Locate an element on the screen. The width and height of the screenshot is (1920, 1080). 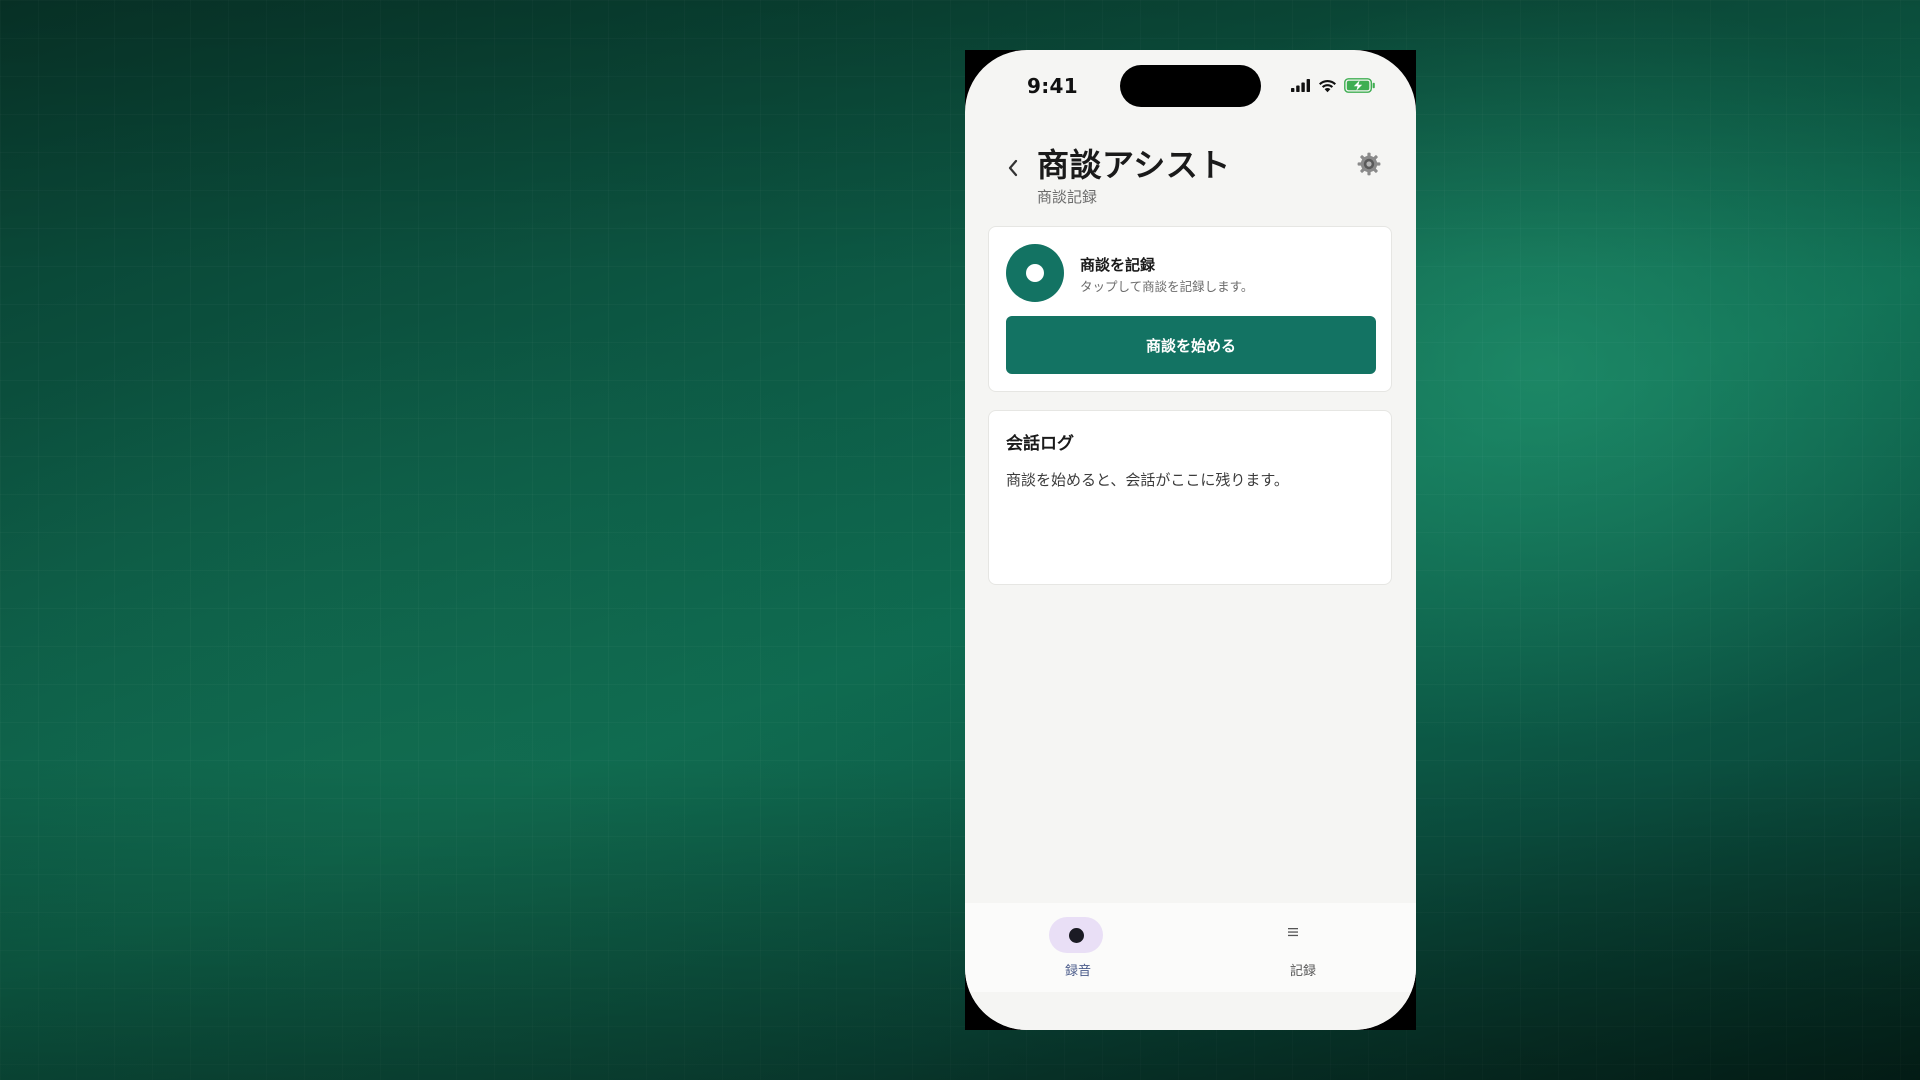
list-icon is located at coordinates (1293, 932).